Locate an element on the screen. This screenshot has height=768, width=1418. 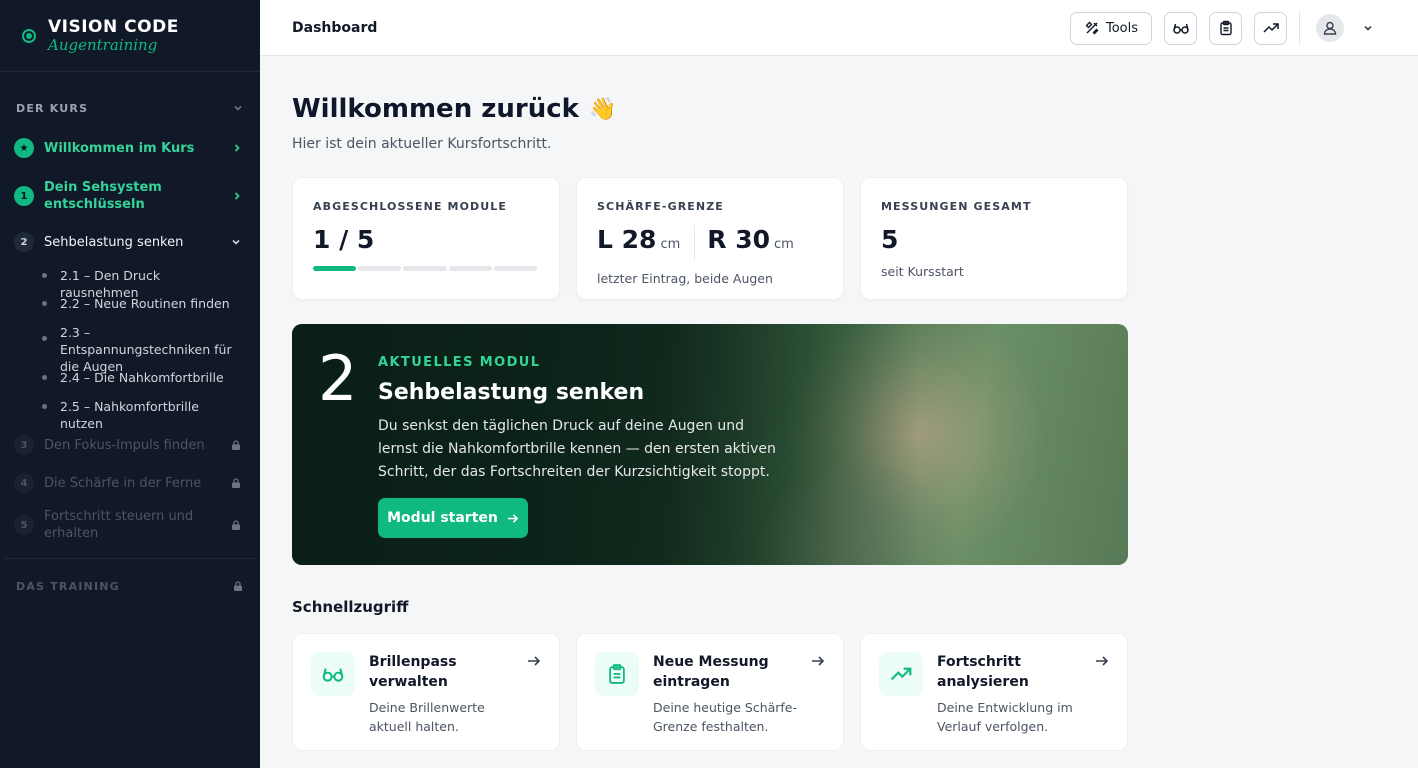
sidebar-item-label: Die Schärfe in der Ferne is located at coordinates (123, 483).